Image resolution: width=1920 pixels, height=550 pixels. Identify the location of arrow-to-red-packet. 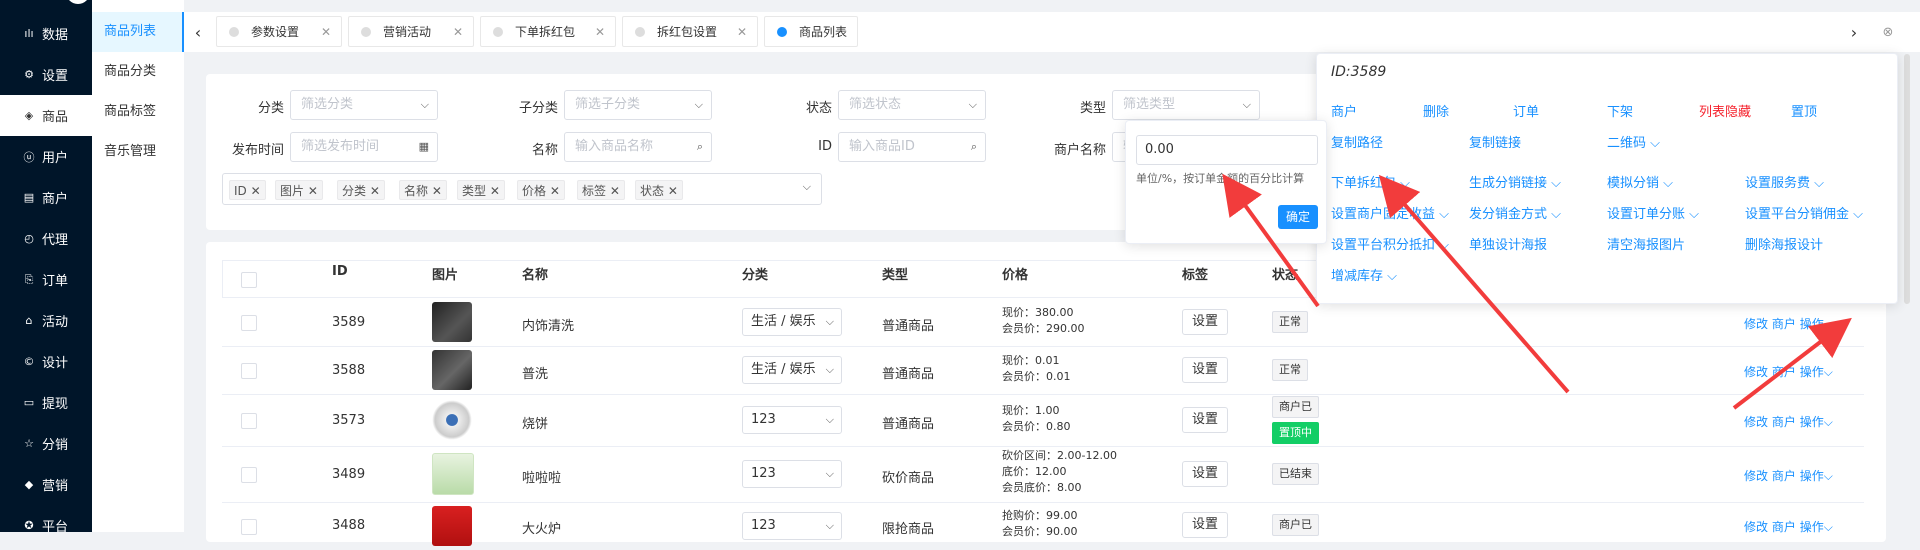
(1474, 284).